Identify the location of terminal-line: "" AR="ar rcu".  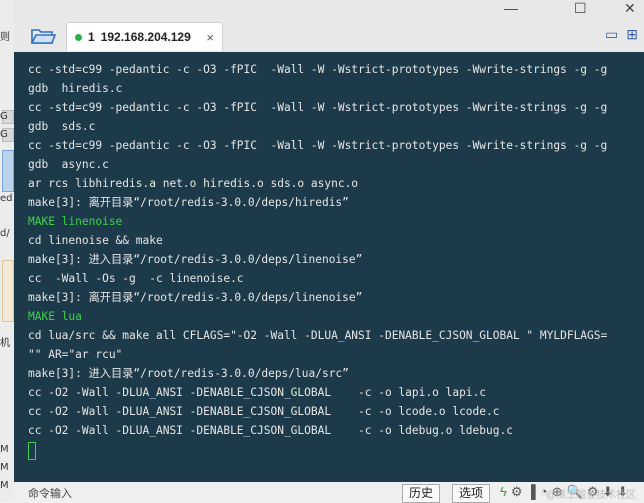
(75, 354).